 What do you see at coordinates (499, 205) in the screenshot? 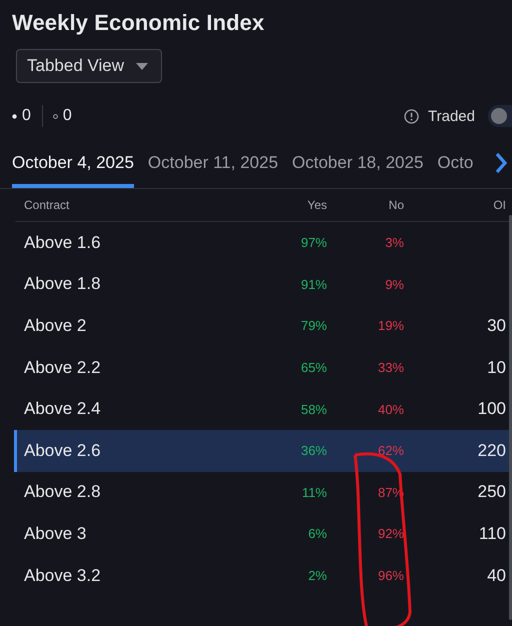
I see `column-header: OI` at bounding box center [499, 205].